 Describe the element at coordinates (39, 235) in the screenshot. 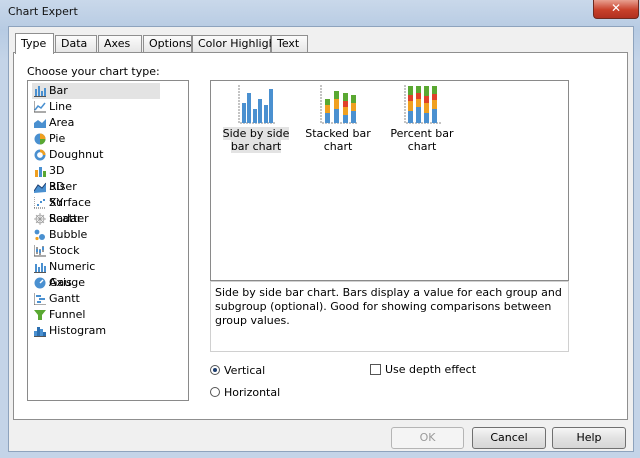

I see `bubble-chart-icon` at that location.